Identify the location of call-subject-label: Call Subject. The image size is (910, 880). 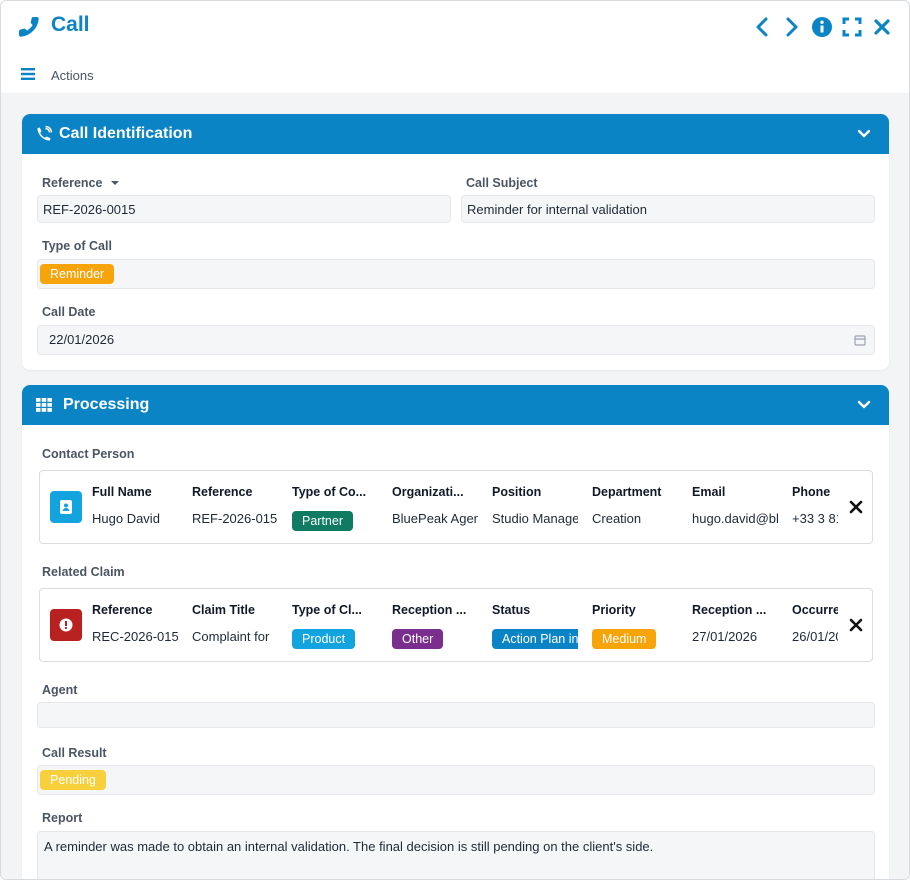
(502, 183).